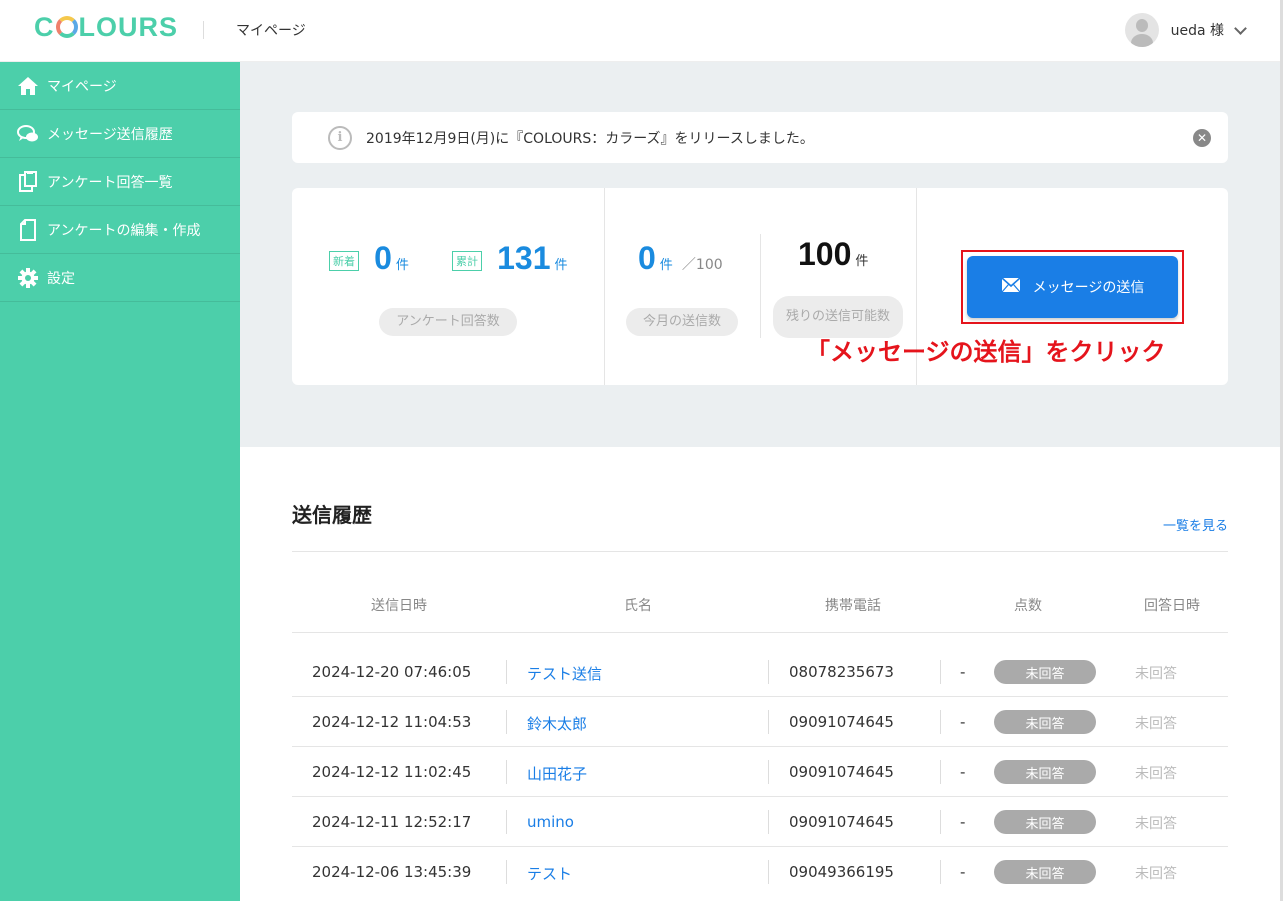  What do you see at coordinates (638, 606) in the screenshot?
I see `column-header-name: 氏名` at bounding box center [638, 606].